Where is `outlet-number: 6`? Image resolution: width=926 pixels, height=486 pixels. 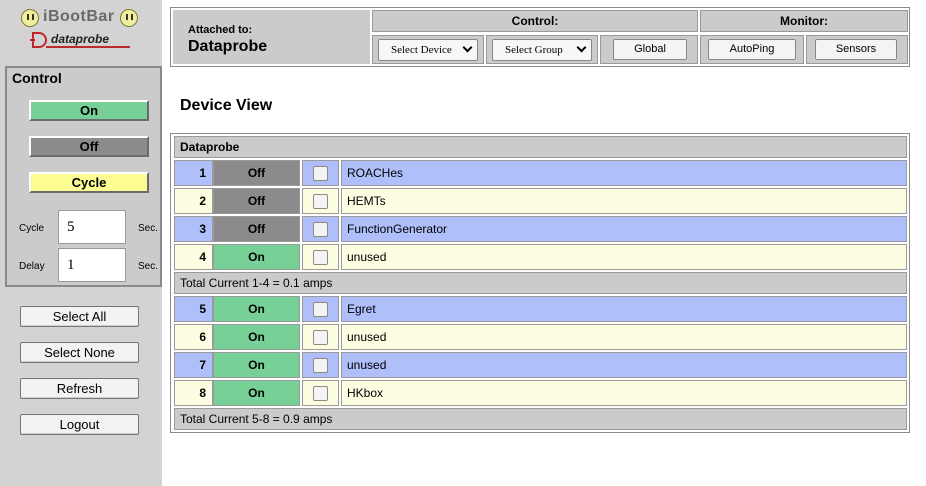 outlet-number: 6 is located at coordinates (193, 337).